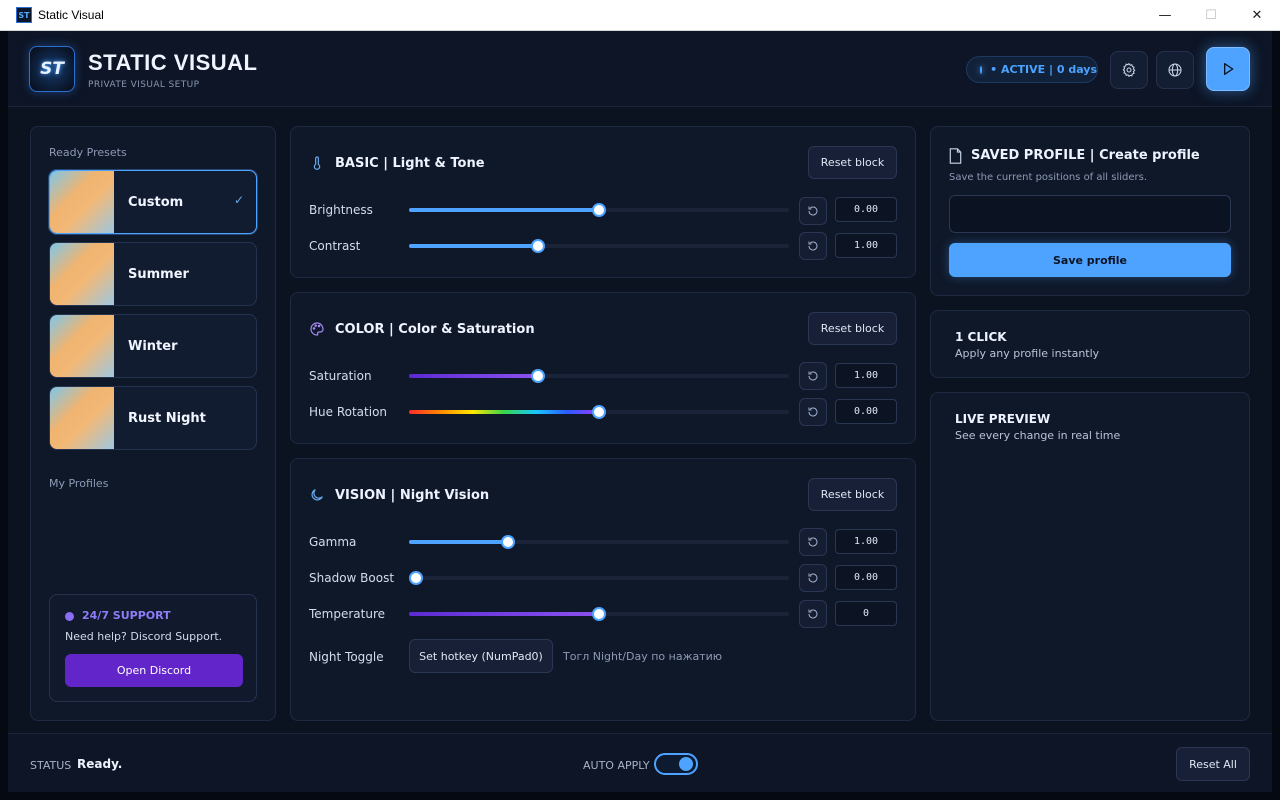 Image resolution: width=1280 pixels, height=800 pixels. I want to click on saturation-value: 1.00, so click(866, 375).